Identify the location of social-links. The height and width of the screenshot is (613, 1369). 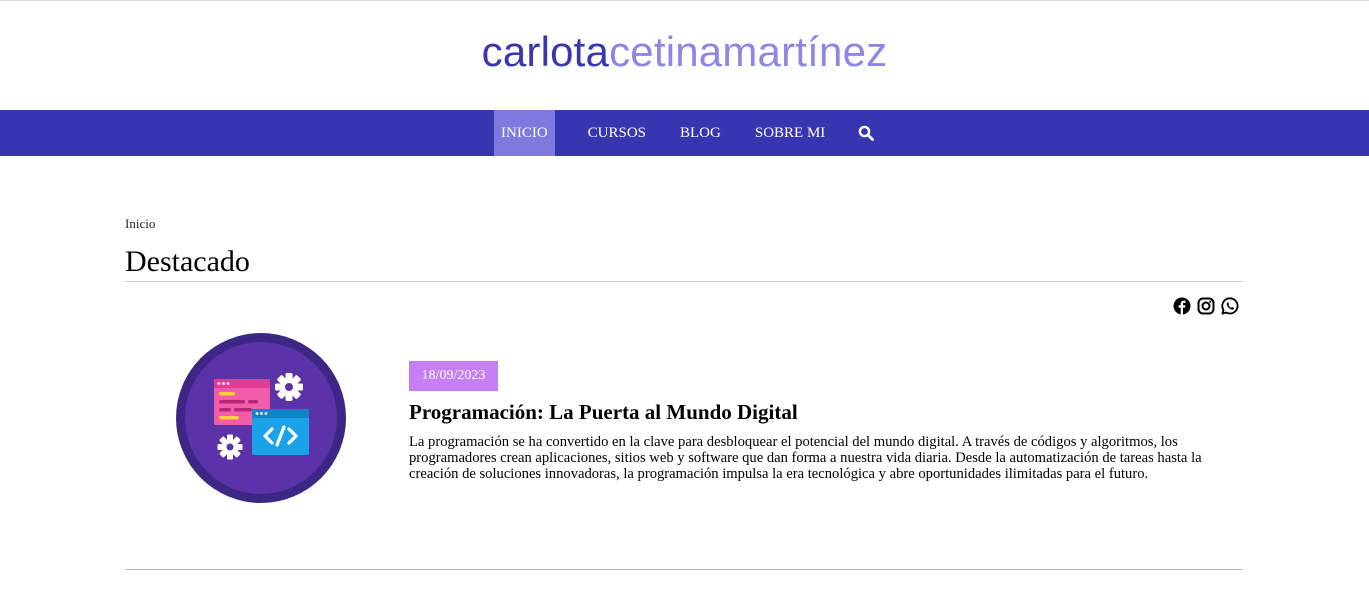
(1206, 306).